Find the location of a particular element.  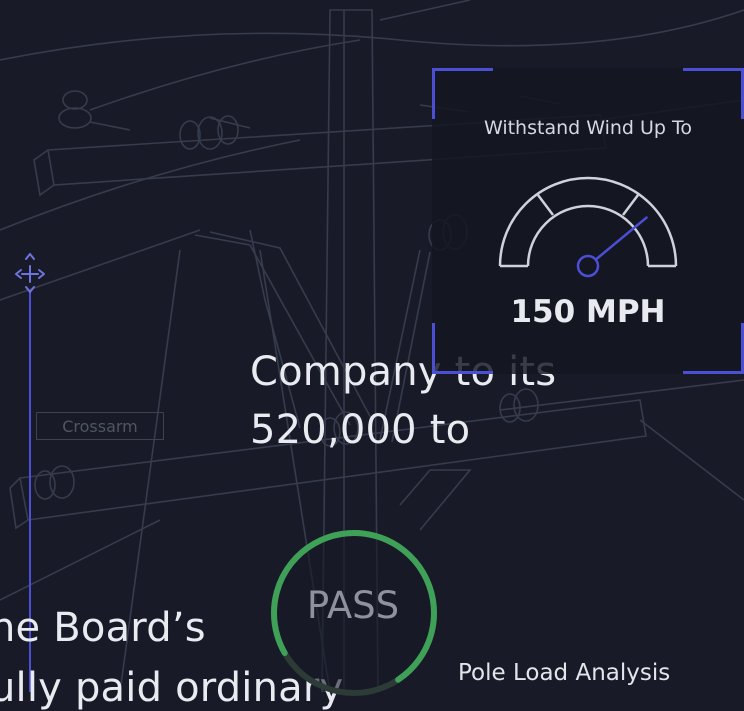

card-corner-bl is located at coordinates (462, 348).